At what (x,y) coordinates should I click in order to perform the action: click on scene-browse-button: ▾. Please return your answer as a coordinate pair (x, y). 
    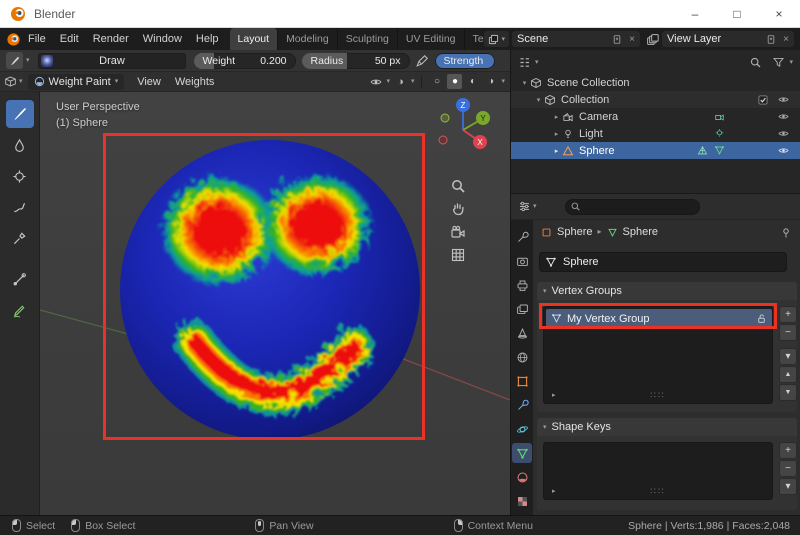
    Looking at the image, I should click on (496, 39).